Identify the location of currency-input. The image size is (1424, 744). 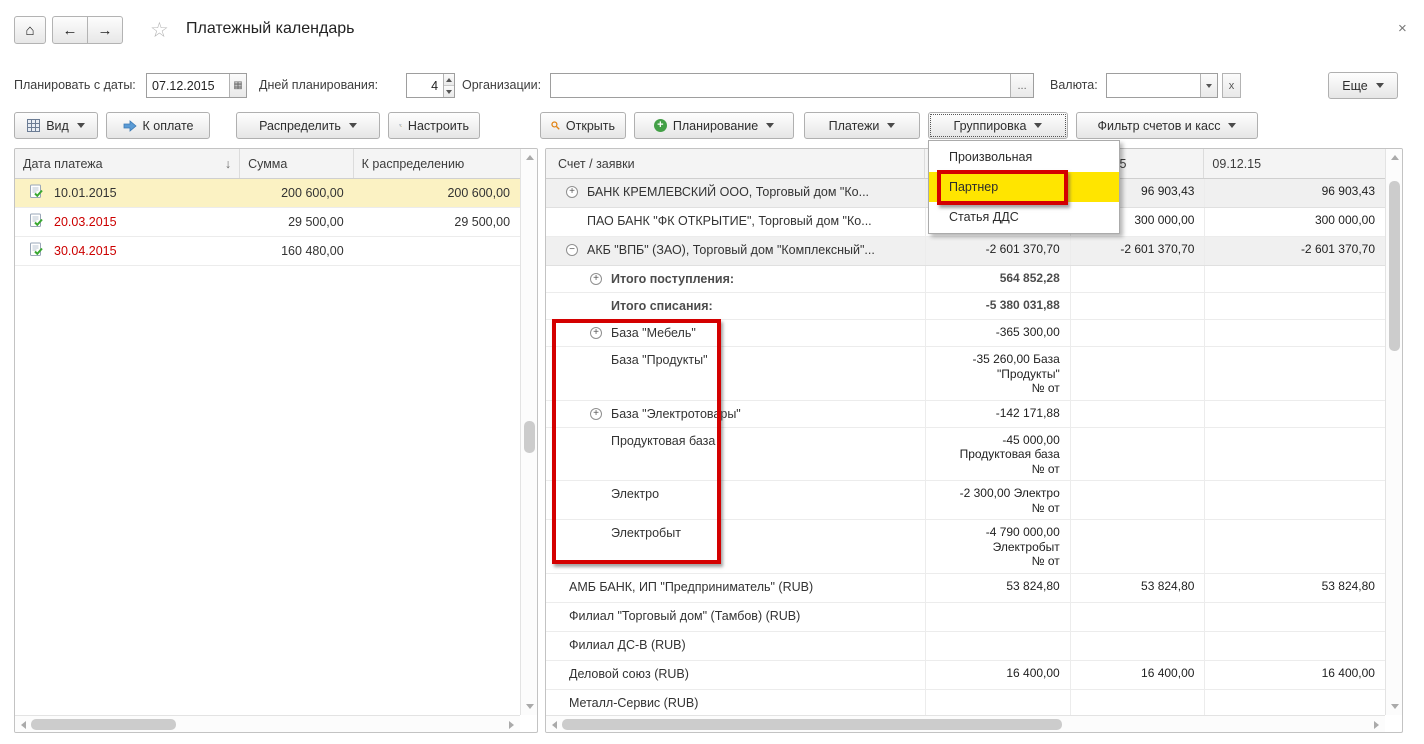
(1153, 85).